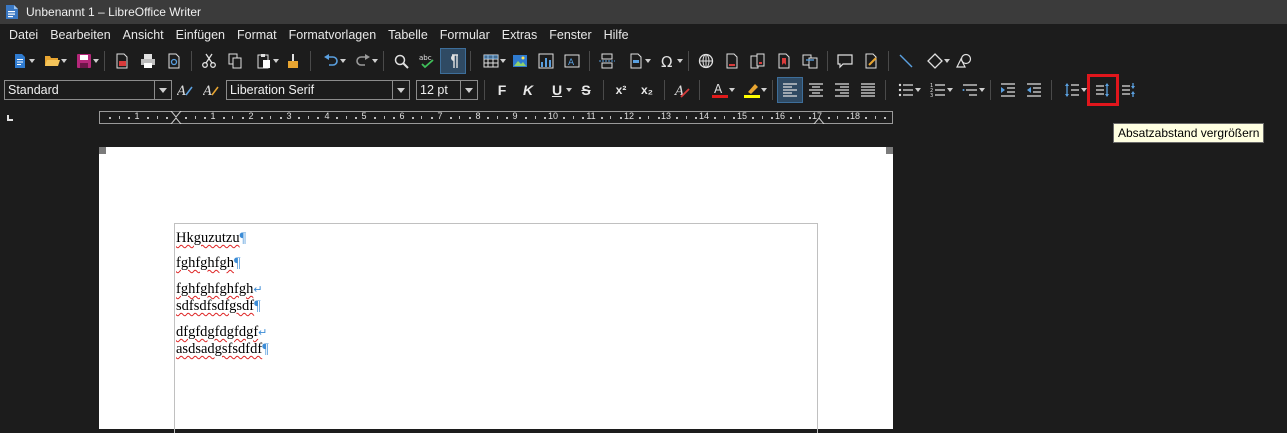 The width and height of the screenshot is (1287, 433). I want to click on bold-button: F, so click(502, 90).